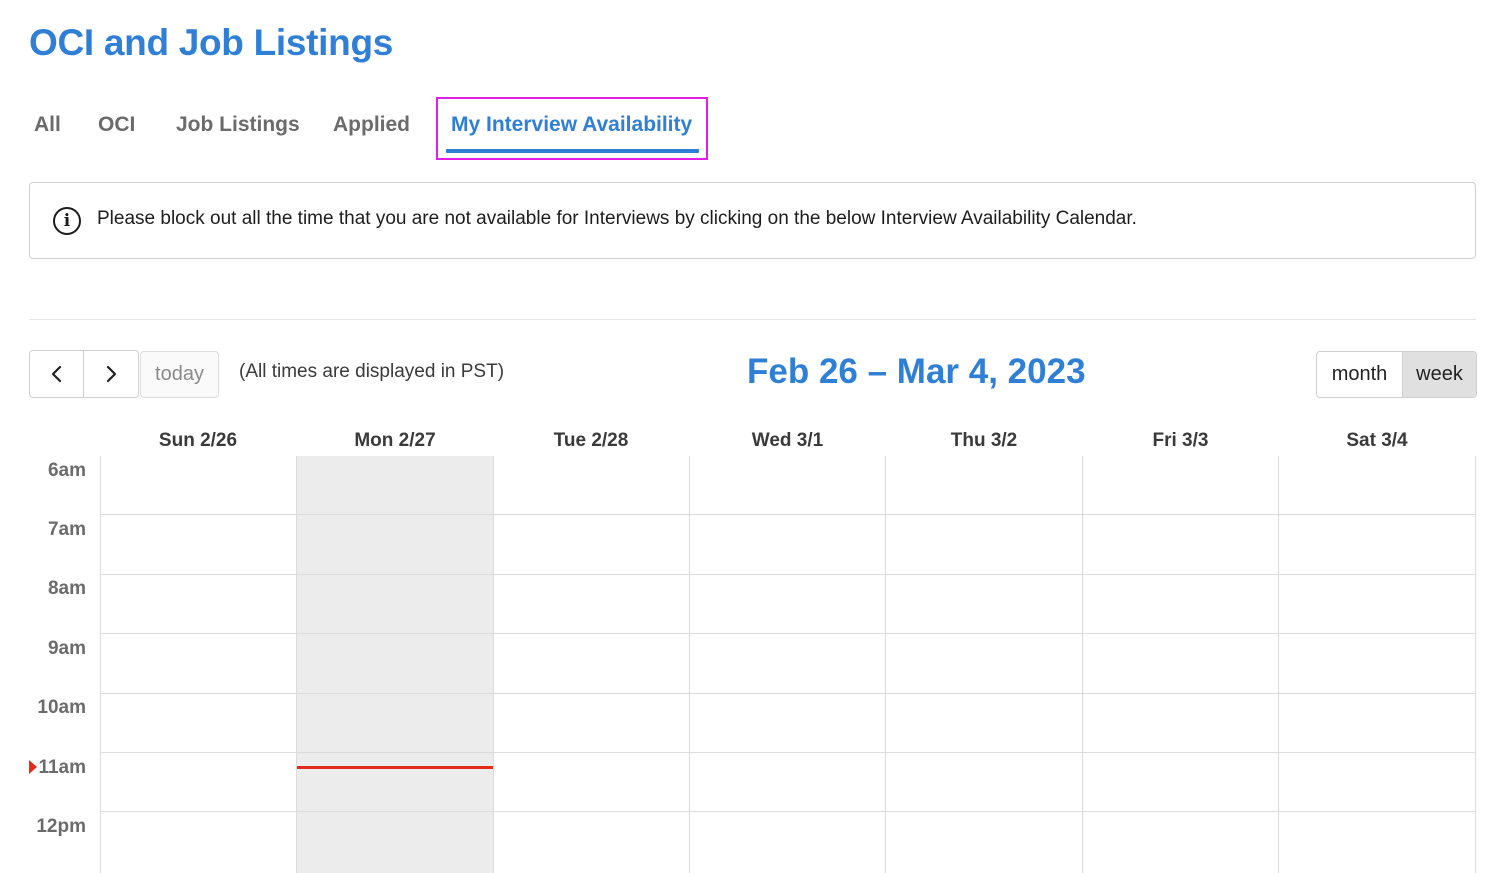 The width and height of the screenshot is (1507, 873). I want to click on tab-highlight-box, so click(572, 128).